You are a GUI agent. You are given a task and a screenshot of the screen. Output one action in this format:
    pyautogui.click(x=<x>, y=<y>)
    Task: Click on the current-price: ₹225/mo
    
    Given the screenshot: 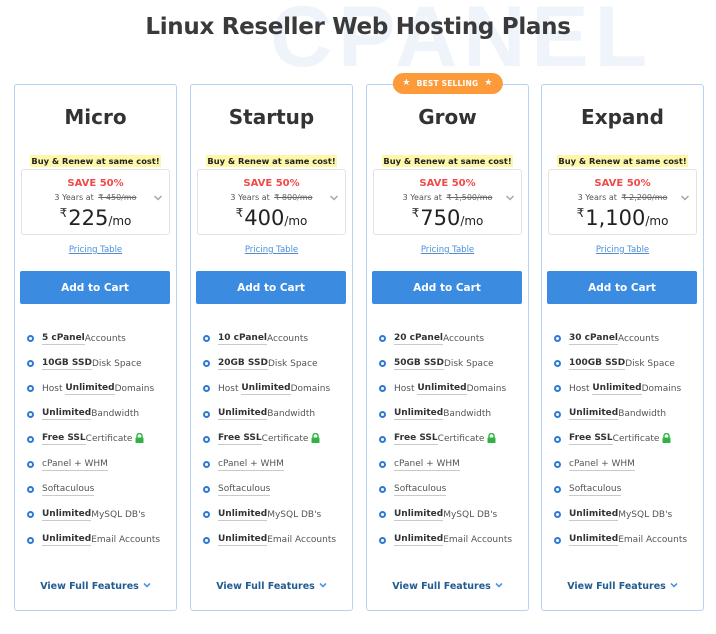 What is the action you would take?
    pyautogui.click(x=95, y=218)
    